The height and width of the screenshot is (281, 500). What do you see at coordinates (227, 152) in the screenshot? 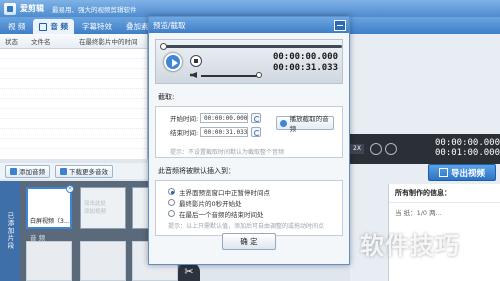
I see `cut-hint: 提示：不设置截取时间默认为截取整个音频` at bounding box center [227, 152].